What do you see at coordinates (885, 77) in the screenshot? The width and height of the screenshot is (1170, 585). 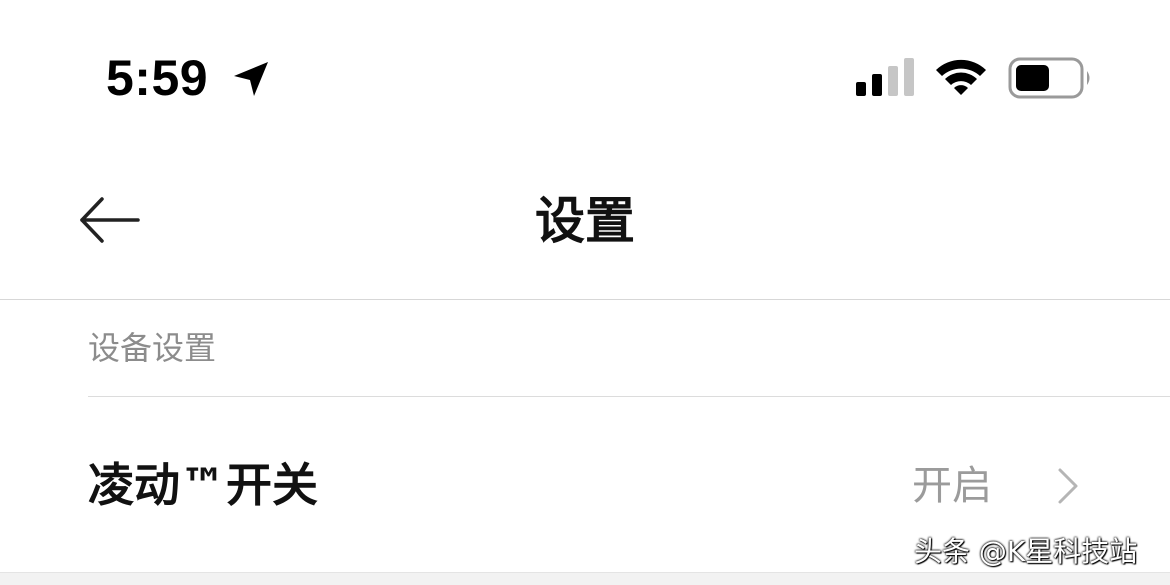 I see `cellular-signal-icon` at bounding box center [885, 77].